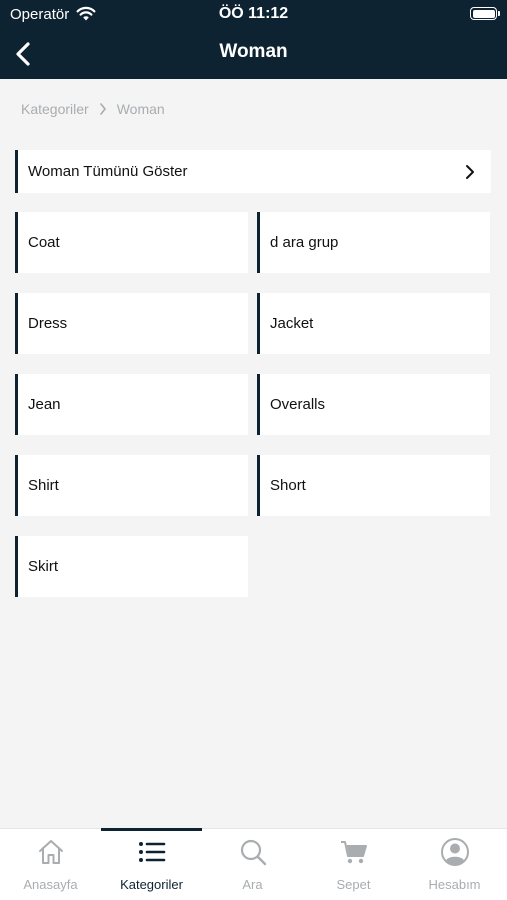 The width and height of the screenshot is (507, 900). Describe the element at coordinates (50, 884) in the screenshot. I see `tab-label: Anasayfa` at that location.